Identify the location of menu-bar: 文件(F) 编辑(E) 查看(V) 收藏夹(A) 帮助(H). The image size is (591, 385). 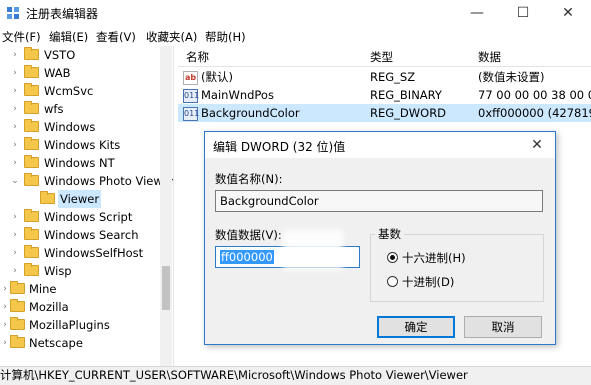
(295, 36).